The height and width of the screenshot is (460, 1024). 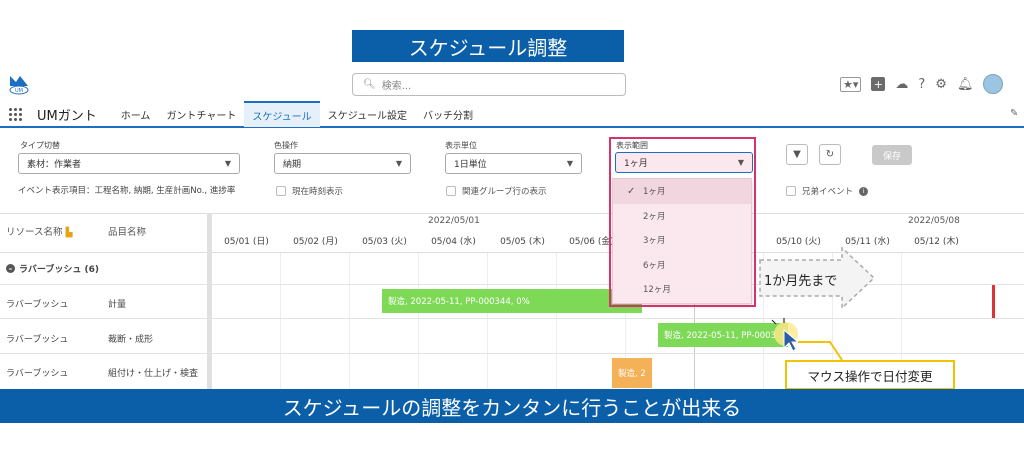 I want to click on date-cell: 05/12 (木), so click(x=936, y=242).